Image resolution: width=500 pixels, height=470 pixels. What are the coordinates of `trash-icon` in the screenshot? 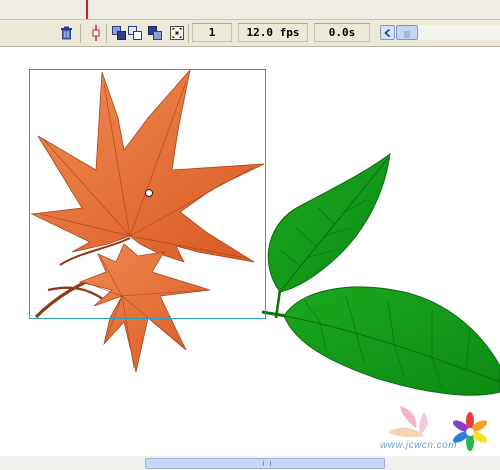 It's located at (66, 32).